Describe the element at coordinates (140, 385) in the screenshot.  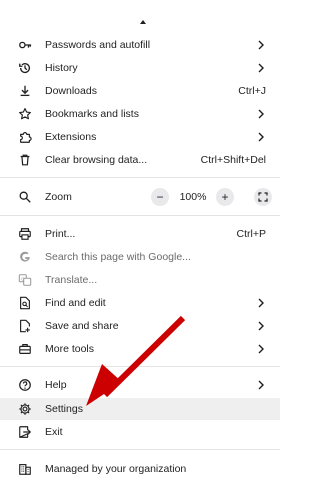
I see `menu-item-help: Help` at that location.